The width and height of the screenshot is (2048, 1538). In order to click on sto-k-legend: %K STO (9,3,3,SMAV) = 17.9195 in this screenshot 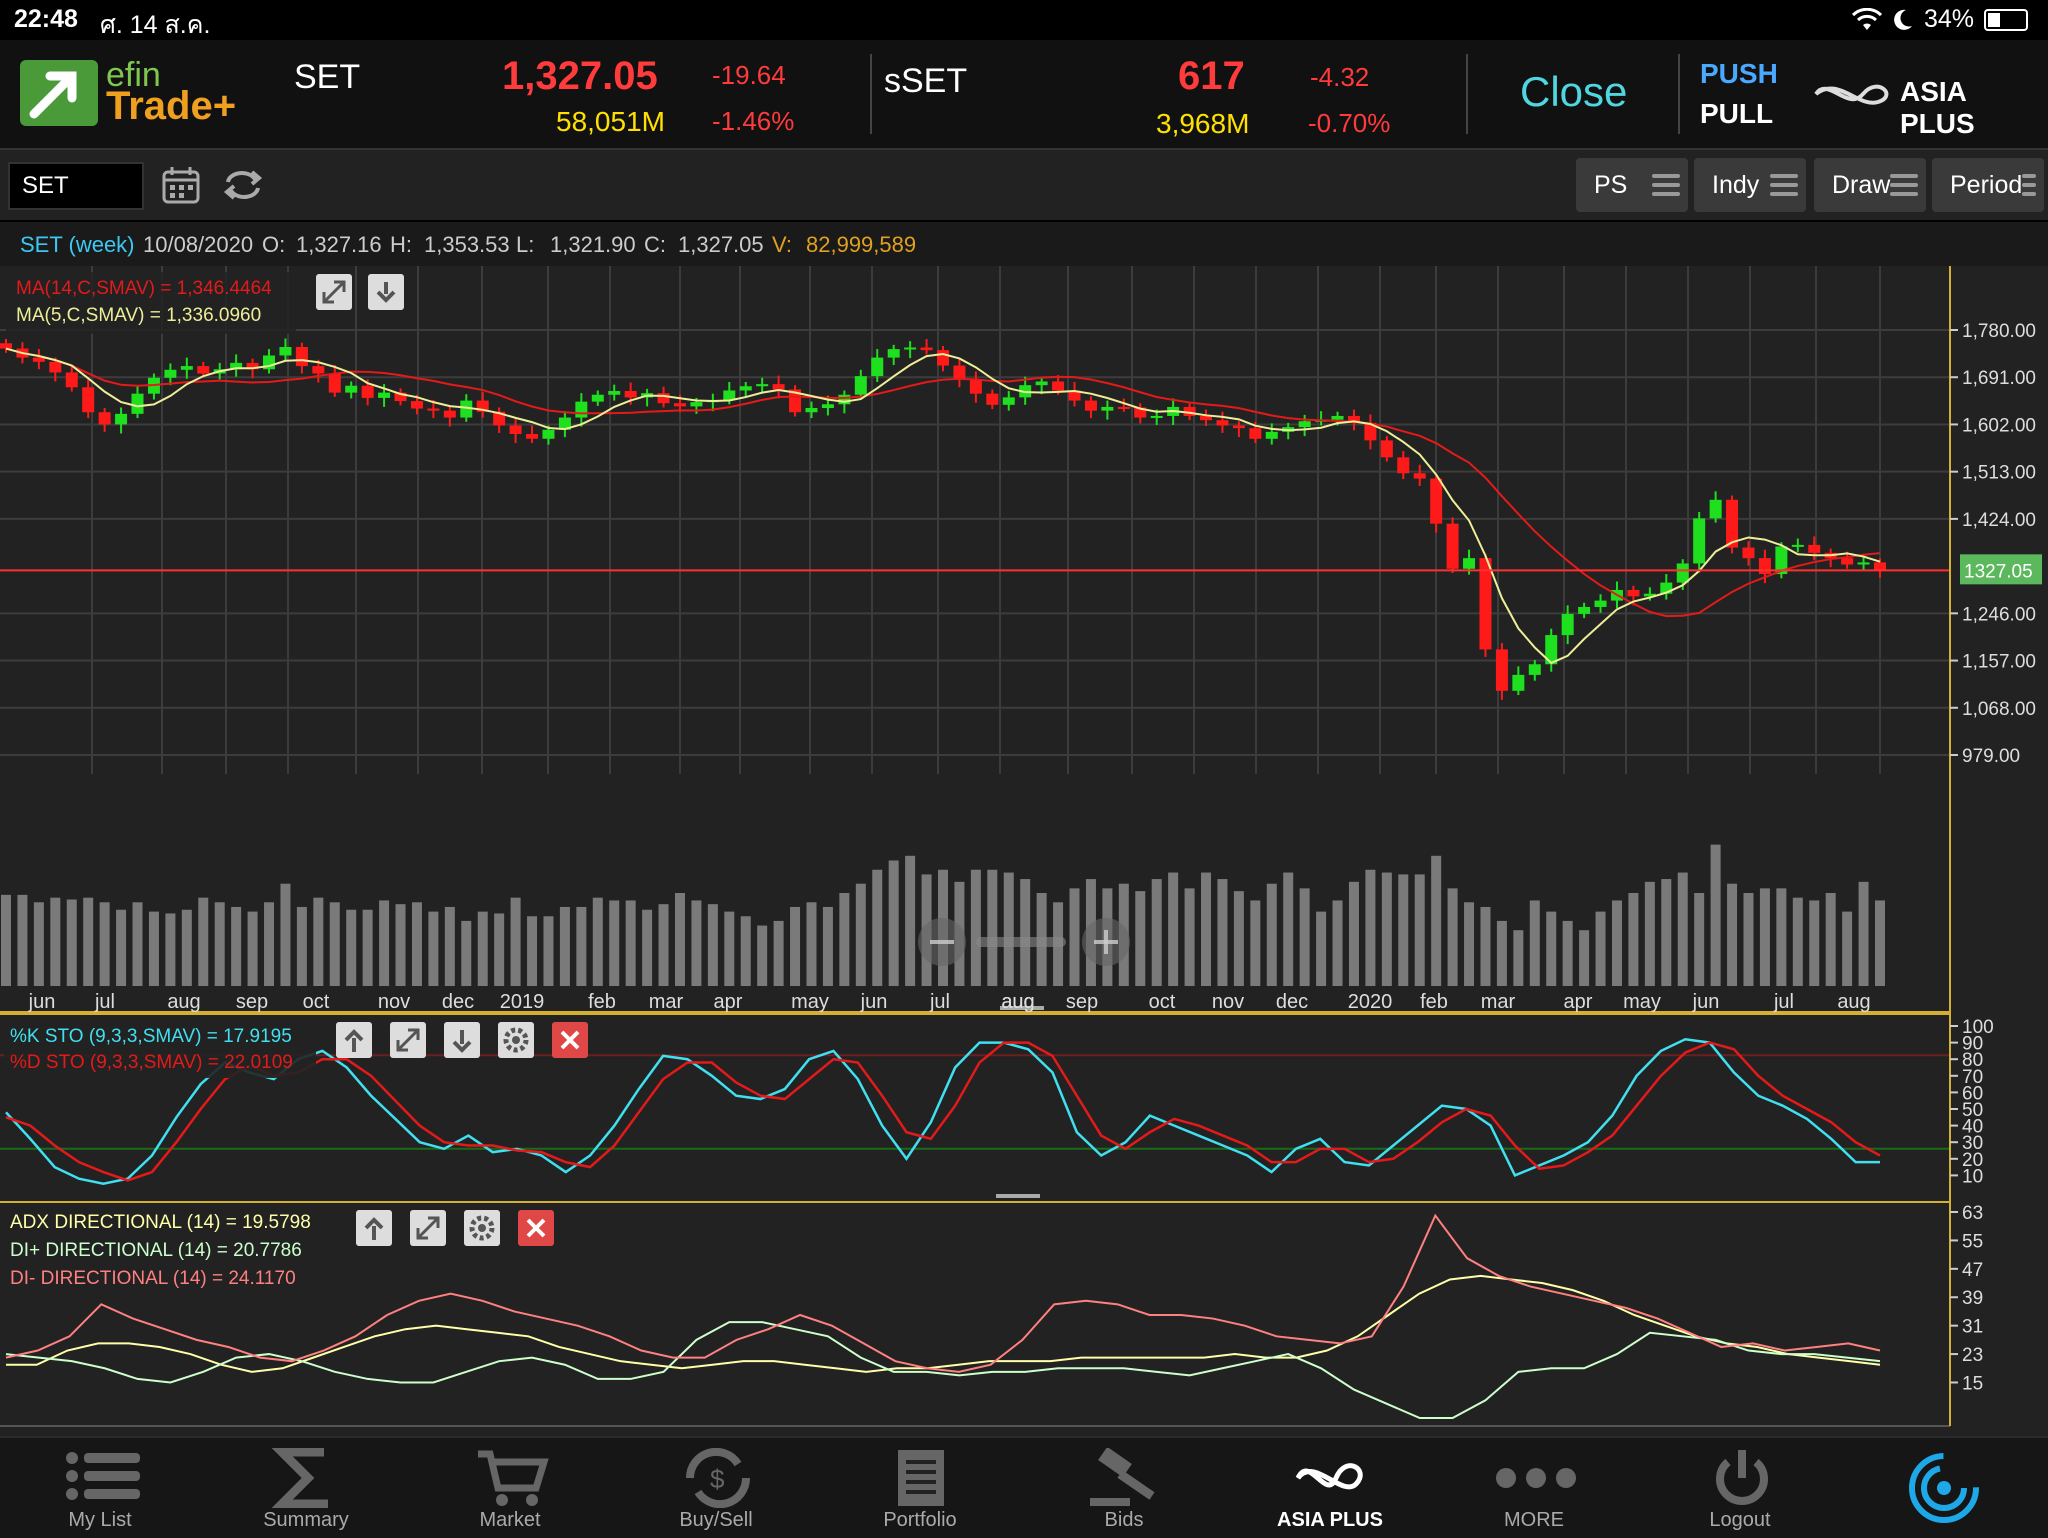, I will do `click(151, 1036)`.